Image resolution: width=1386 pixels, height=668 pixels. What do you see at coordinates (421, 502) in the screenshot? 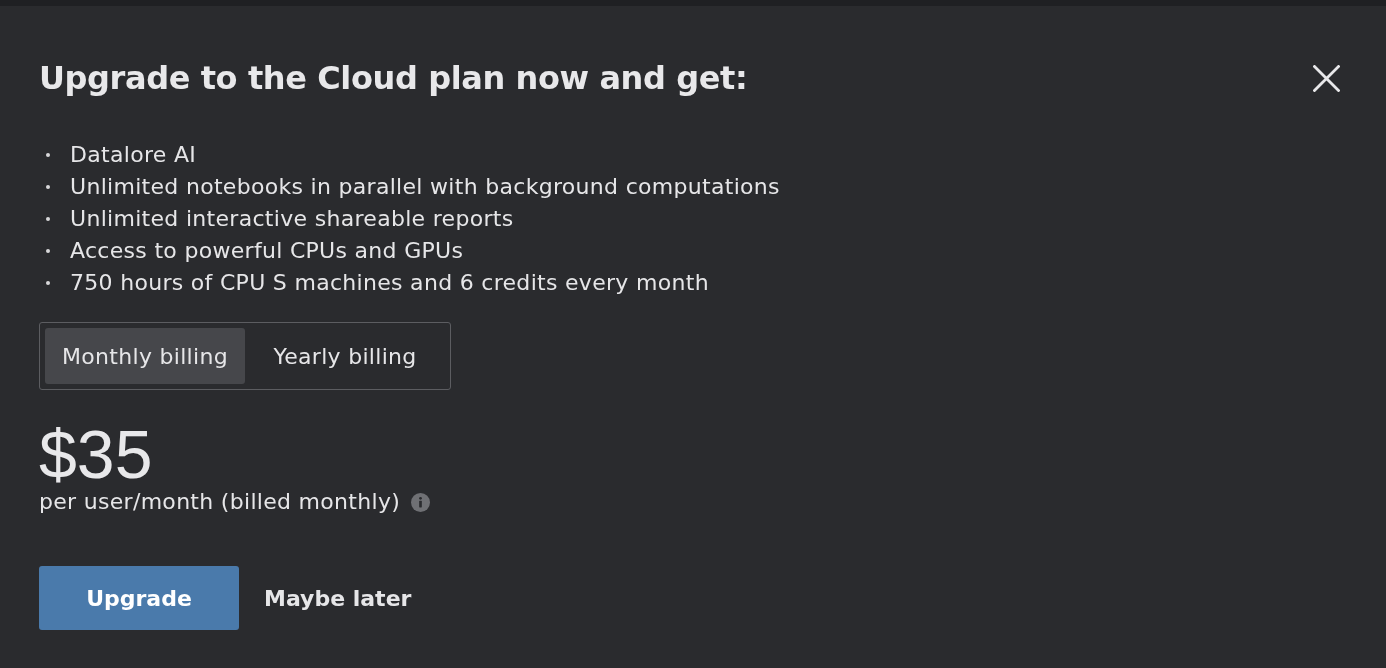
I see `info-icon` at bounding box center [421, 502].